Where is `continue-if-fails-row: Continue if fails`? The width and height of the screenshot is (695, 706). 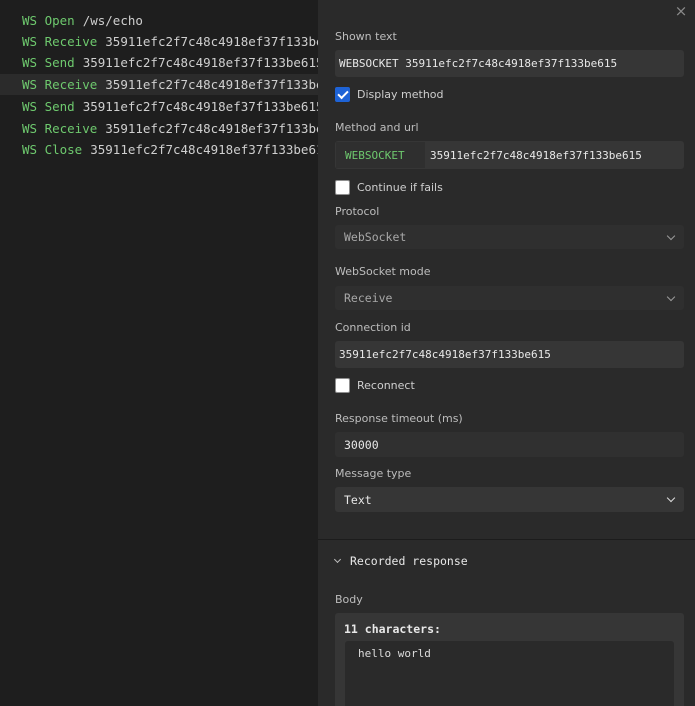
continue-if-fails-row: Continue if fails is located at coordinates (389, 187).